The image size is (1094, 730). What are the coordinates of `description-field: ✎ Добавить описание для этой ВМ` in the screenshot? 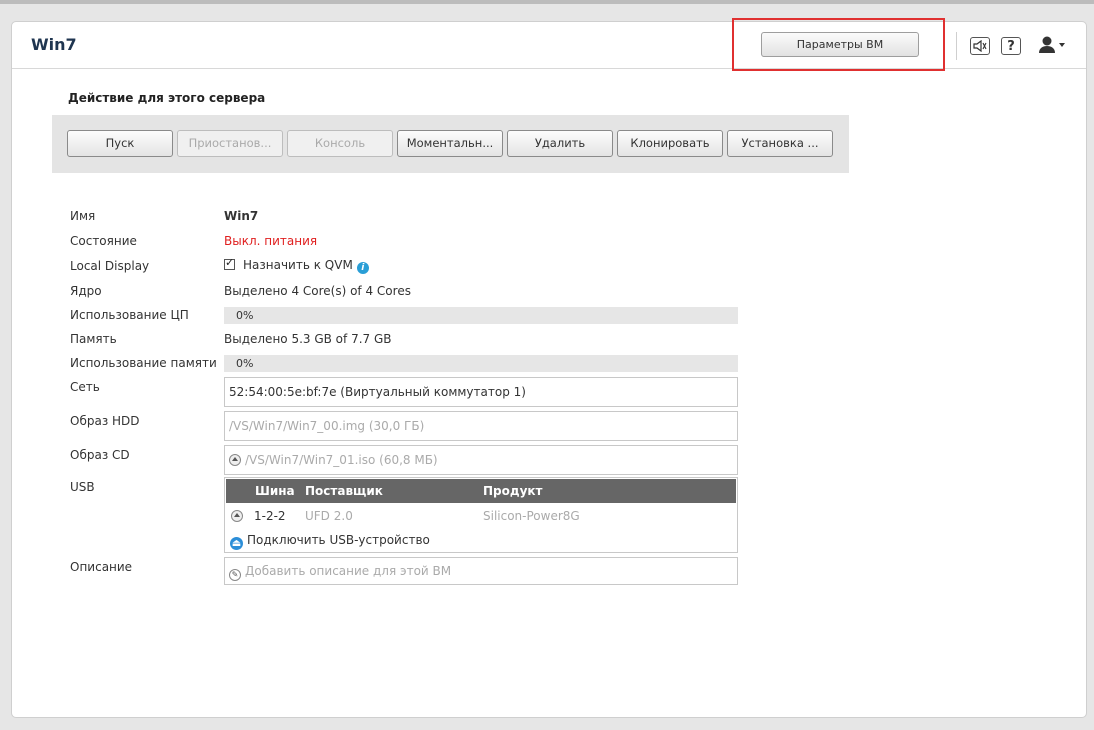 It's located at (481, 571).